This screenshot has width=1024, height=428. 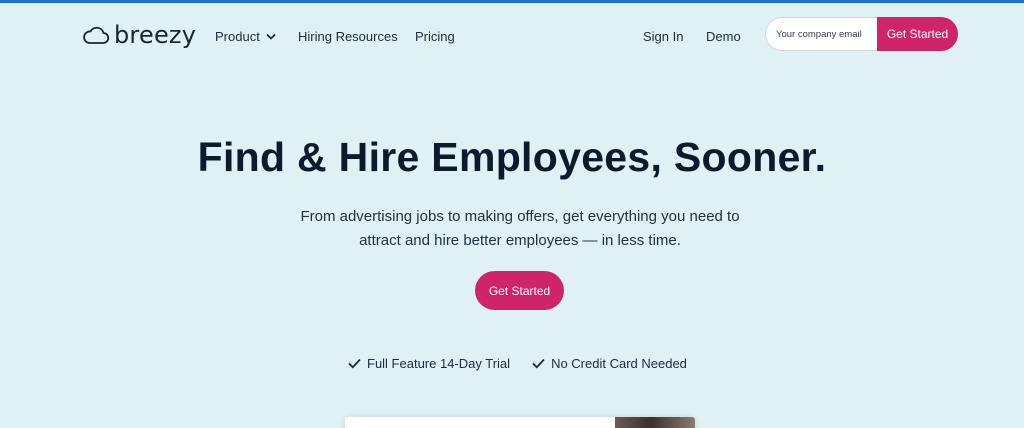 I want to click on breezy-logo: breezy, so click(x=139, y=35).